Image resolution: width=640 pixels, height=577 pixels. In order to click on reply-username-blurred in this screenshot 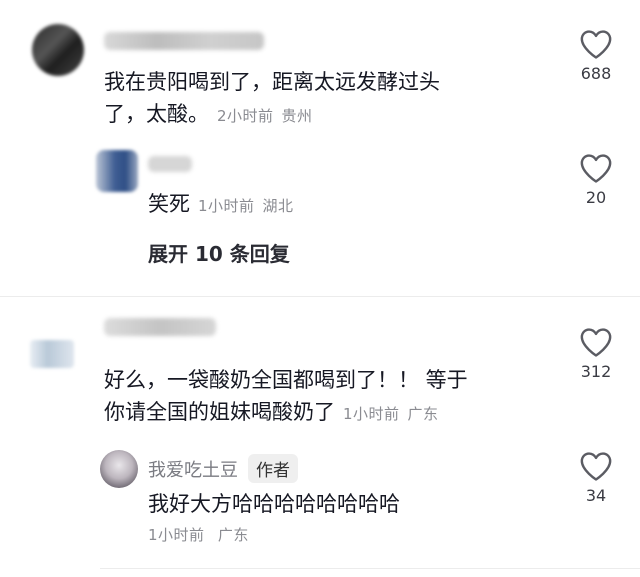, I will do `click(170, 164)`.